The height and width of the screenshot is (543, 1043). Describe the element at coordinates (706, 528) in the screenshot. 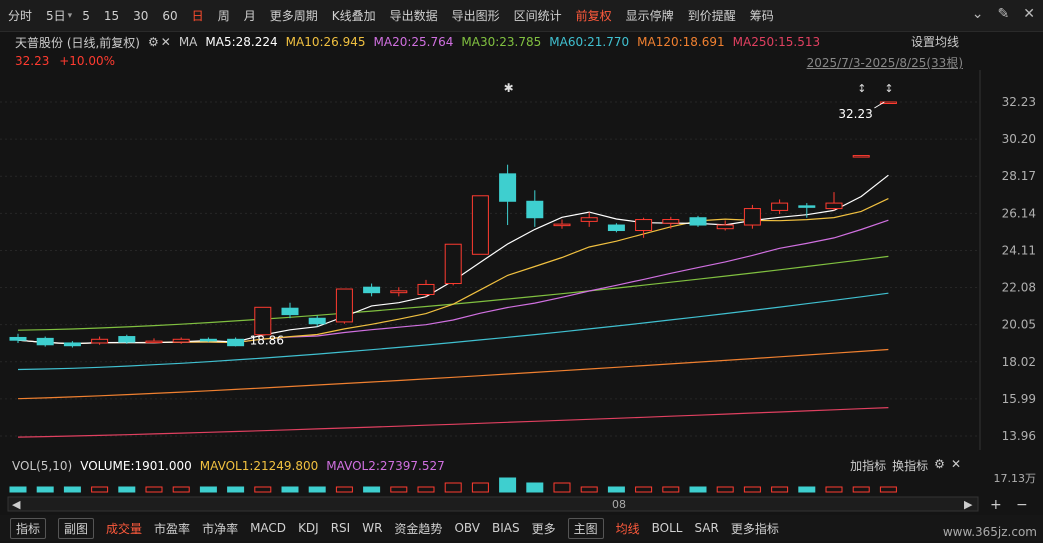

I see `tab-sar: SAR` at that location.